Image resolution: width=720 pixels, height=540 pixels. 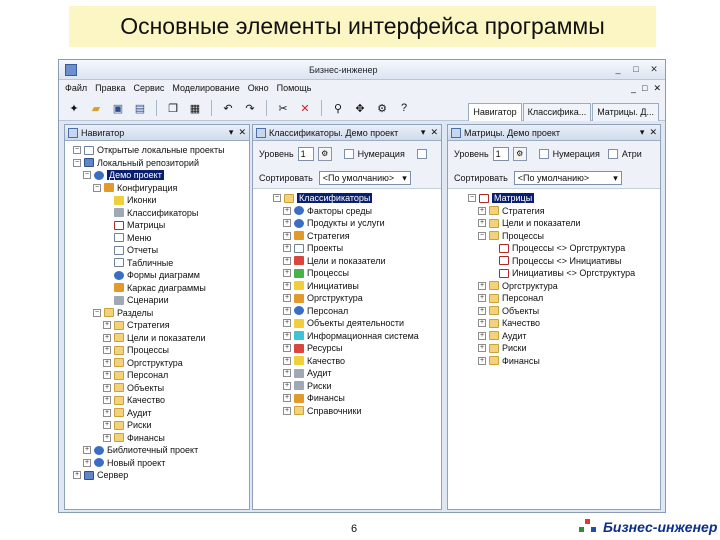 I want to click on new-icon: ✦, so click(x=74, y=108).